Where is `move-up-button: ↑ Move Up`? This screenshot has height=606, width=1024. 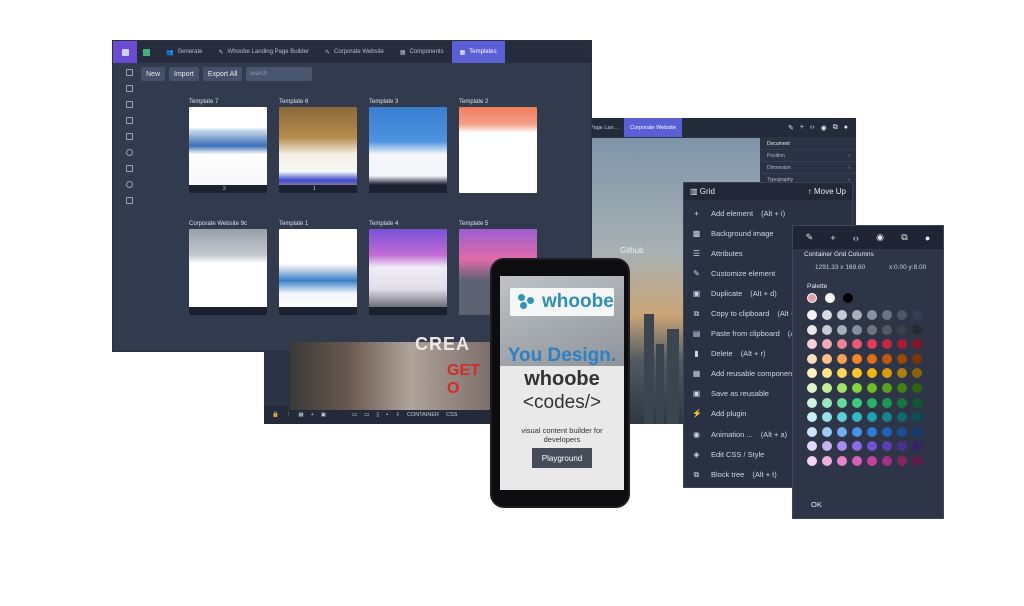 move-up-button: ↑ Move Up is located at coordinates (827, 191).